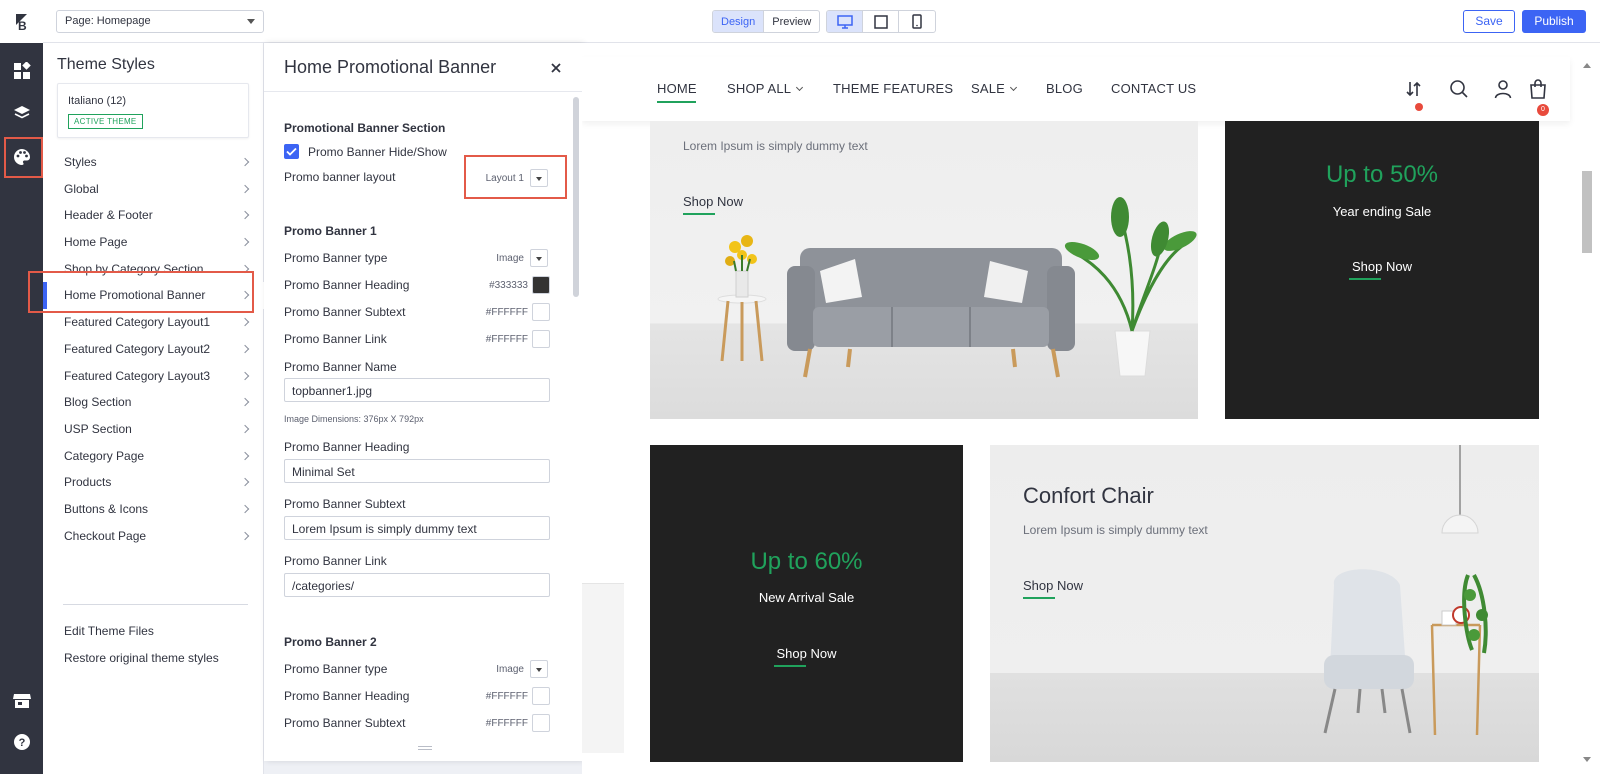 The height and width of the screenshot is (774, 1600). Describe the element at coordinates (153, 215) in the screenshot. I see `sidebar-item-header-footer: Header & Footer` at that location.